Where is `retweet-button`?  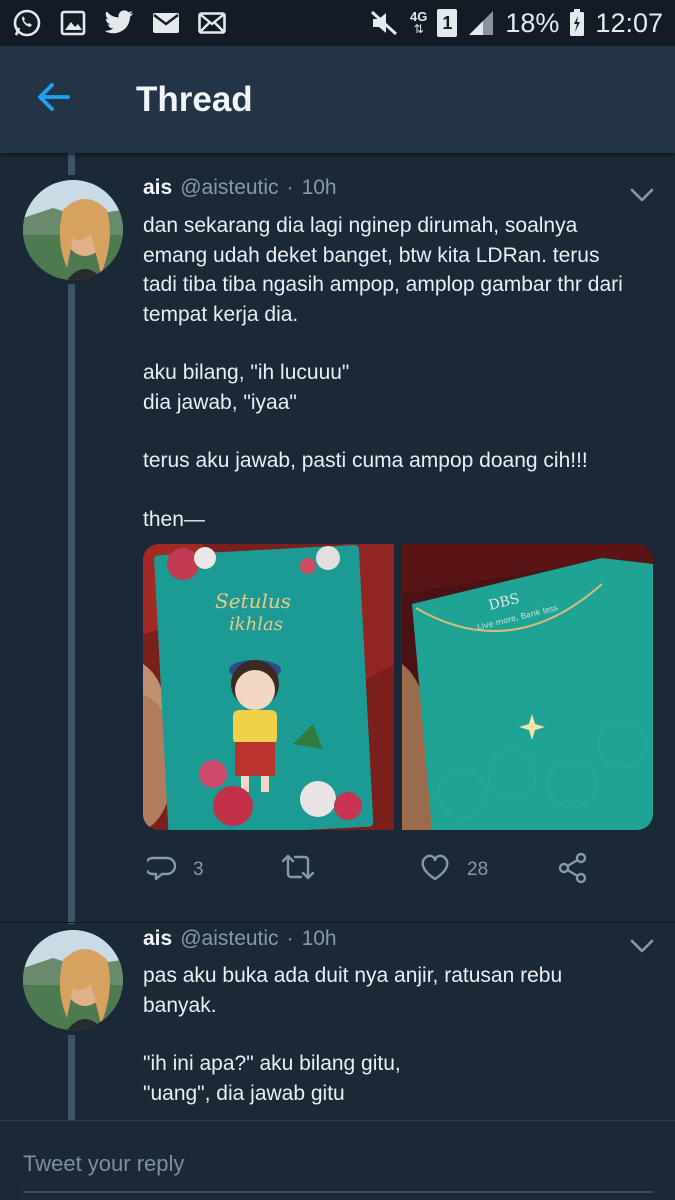 retweet-button is located at coordinates (306, 870).